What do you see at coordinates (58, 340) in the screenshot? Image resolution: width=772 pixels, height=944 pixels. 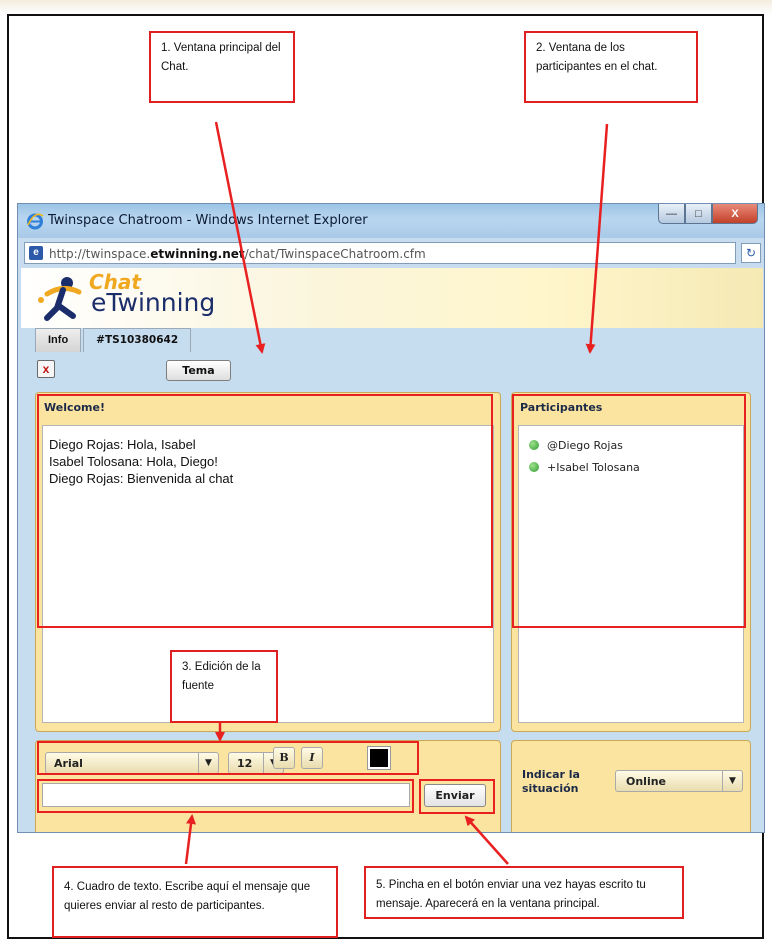 I see `tab-info: Info` at bounding box center [58, 340].